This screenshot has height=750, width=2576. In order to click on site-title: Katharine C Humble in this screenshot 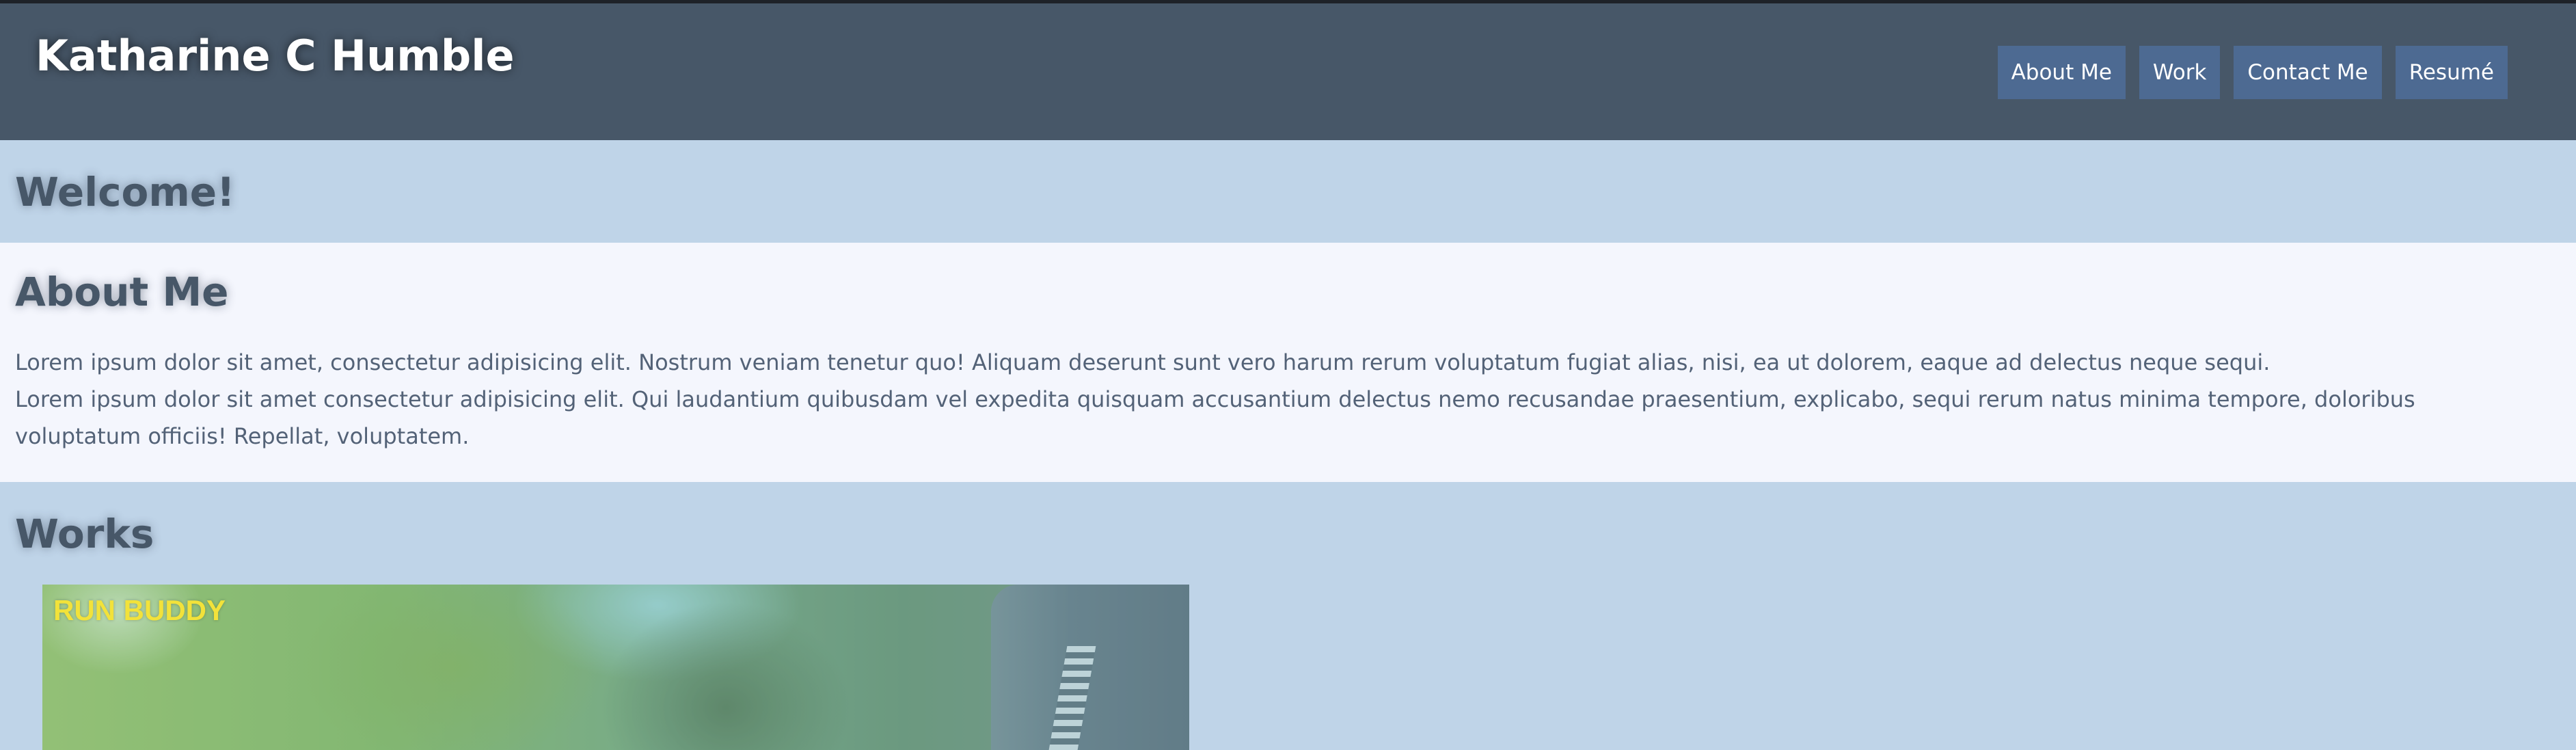, I will do `click(275, 56)`.